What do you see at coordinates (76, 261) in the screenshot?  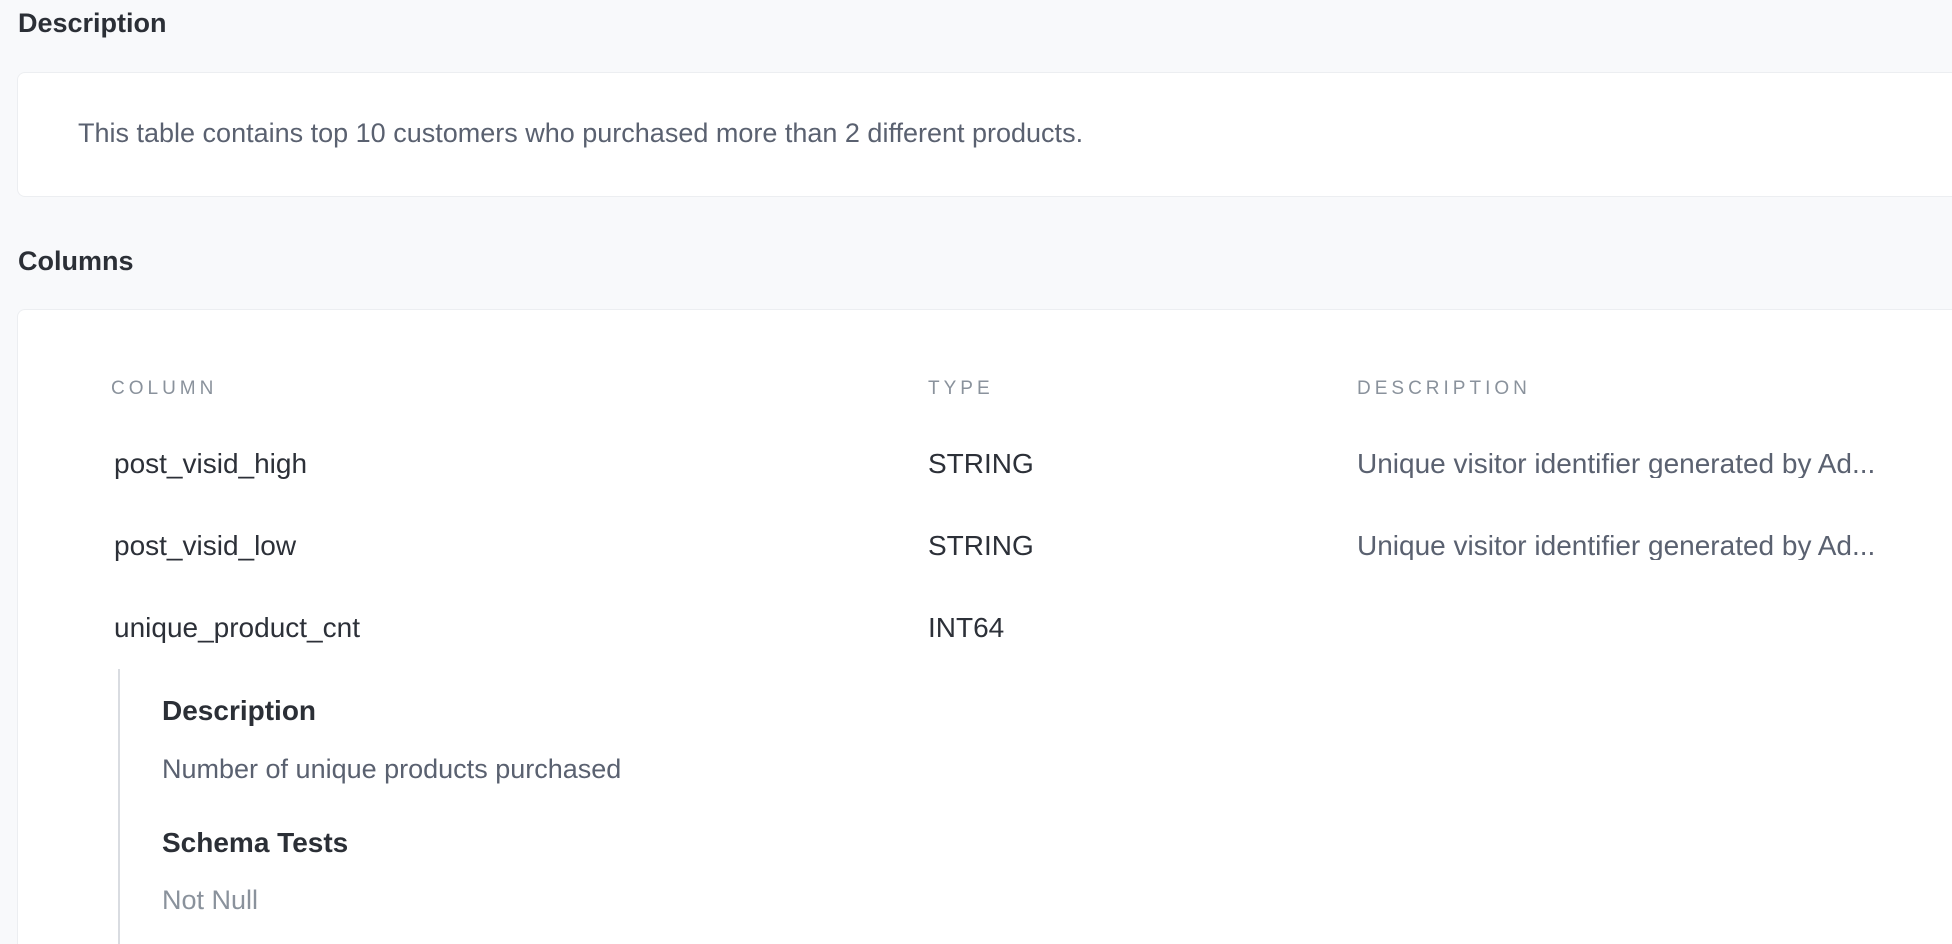 I see `columns-section-heading: Columns` at bounding box center [76, 261].